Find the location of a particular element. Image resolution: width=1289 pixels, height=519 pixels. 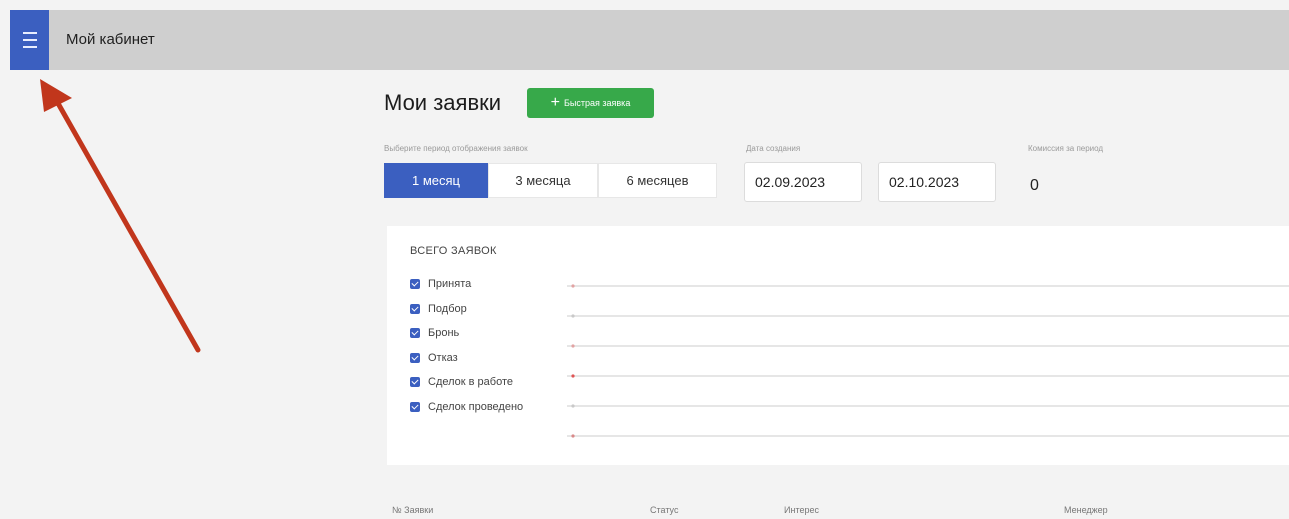

legend-label: Принята is located at coordinates (450, 284).